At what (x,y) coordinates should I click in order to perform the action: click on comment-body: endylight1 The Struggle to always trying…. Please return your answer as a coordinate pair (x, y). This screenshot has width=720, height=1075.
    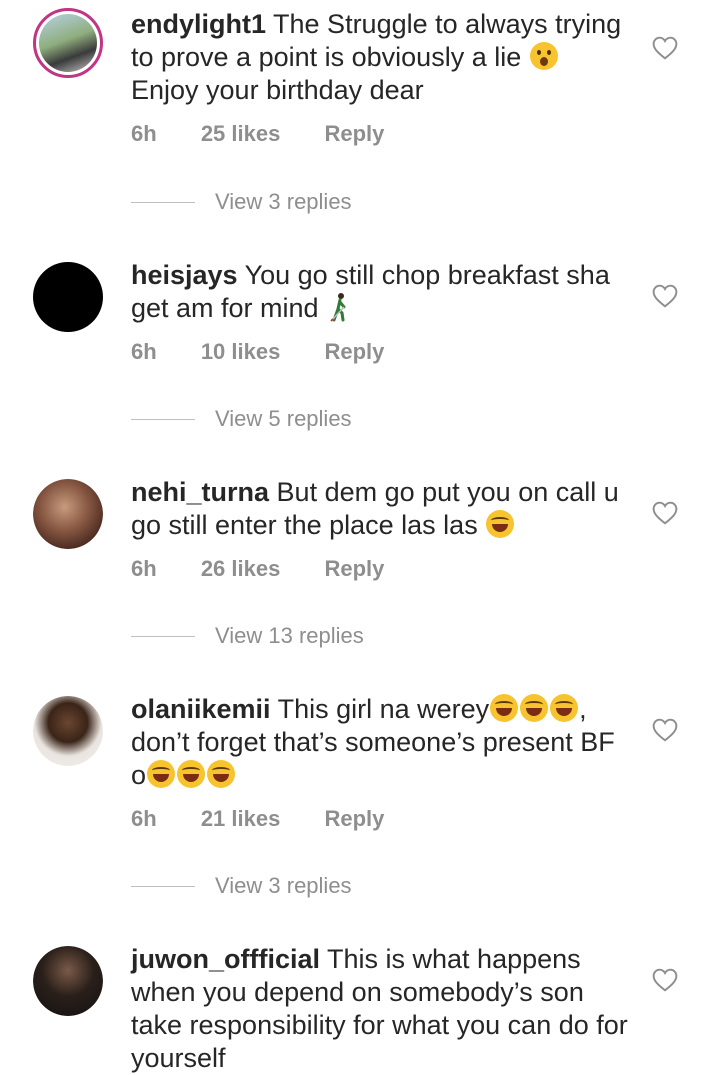
    Looking at the image, I should click on (381, 79).